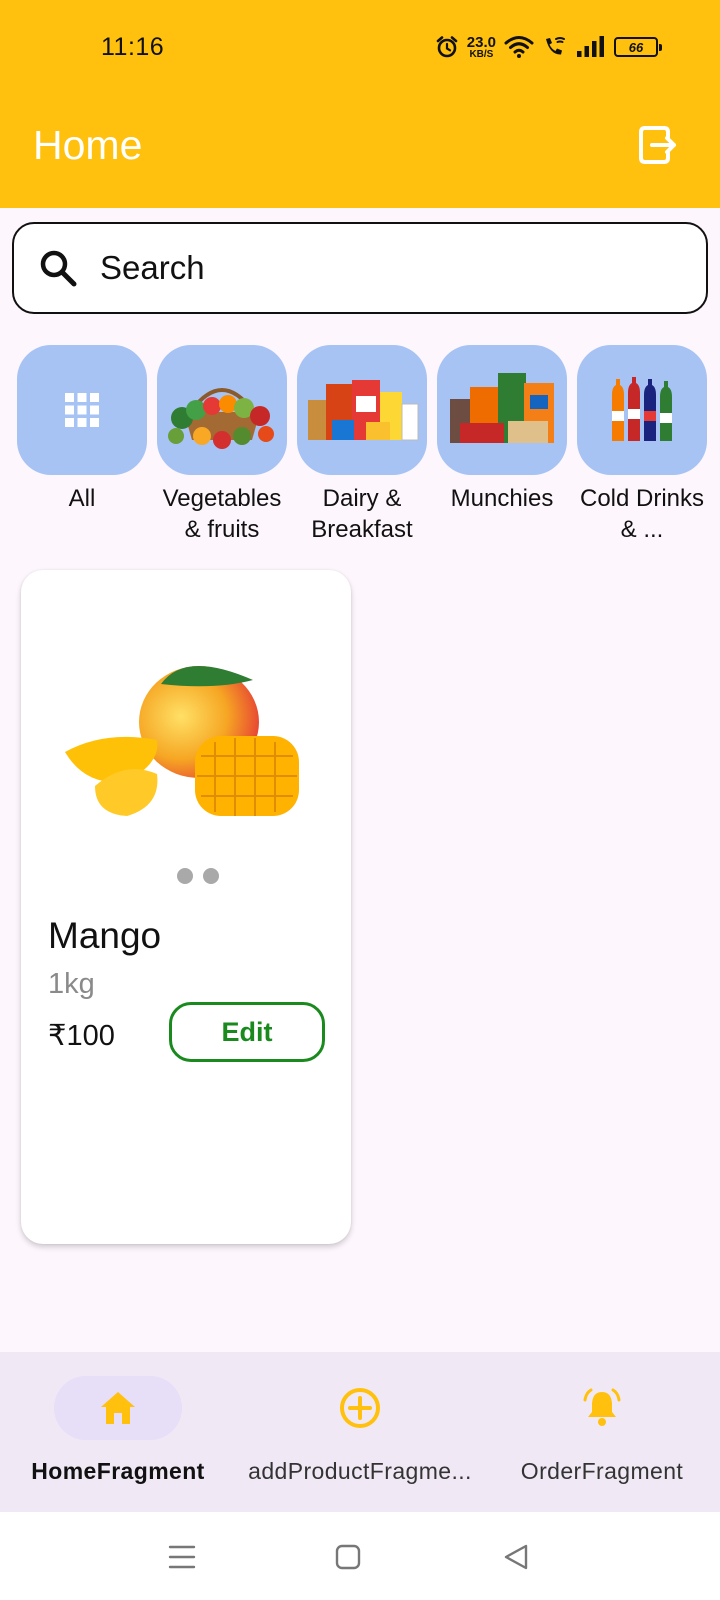 This screenshot has width=720, height=1600. I want to click on logout-icon, so click(658, 145).